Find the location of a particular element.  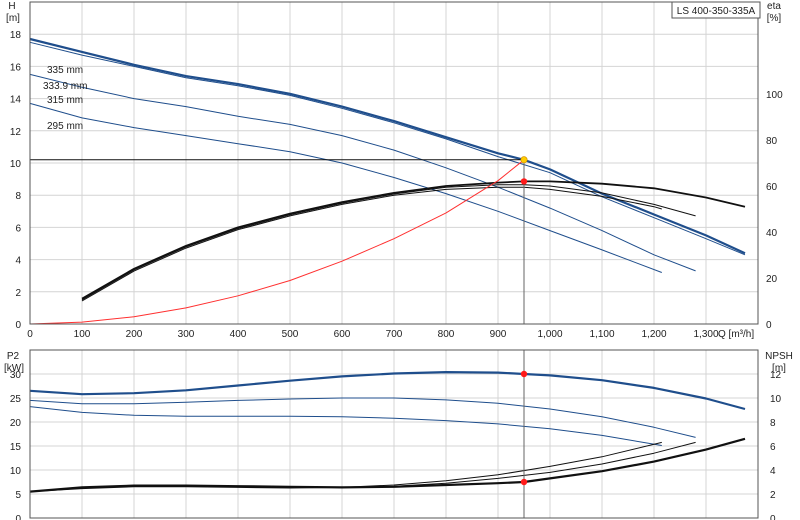

duty-eta-marker is located at coordinates (524, 181).